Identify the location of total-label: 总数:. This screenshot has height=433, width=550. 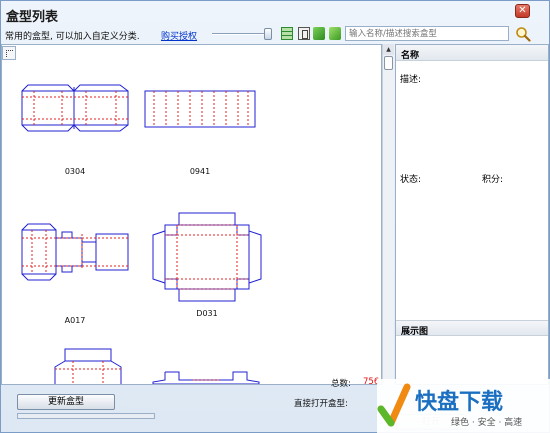
(341, 384).